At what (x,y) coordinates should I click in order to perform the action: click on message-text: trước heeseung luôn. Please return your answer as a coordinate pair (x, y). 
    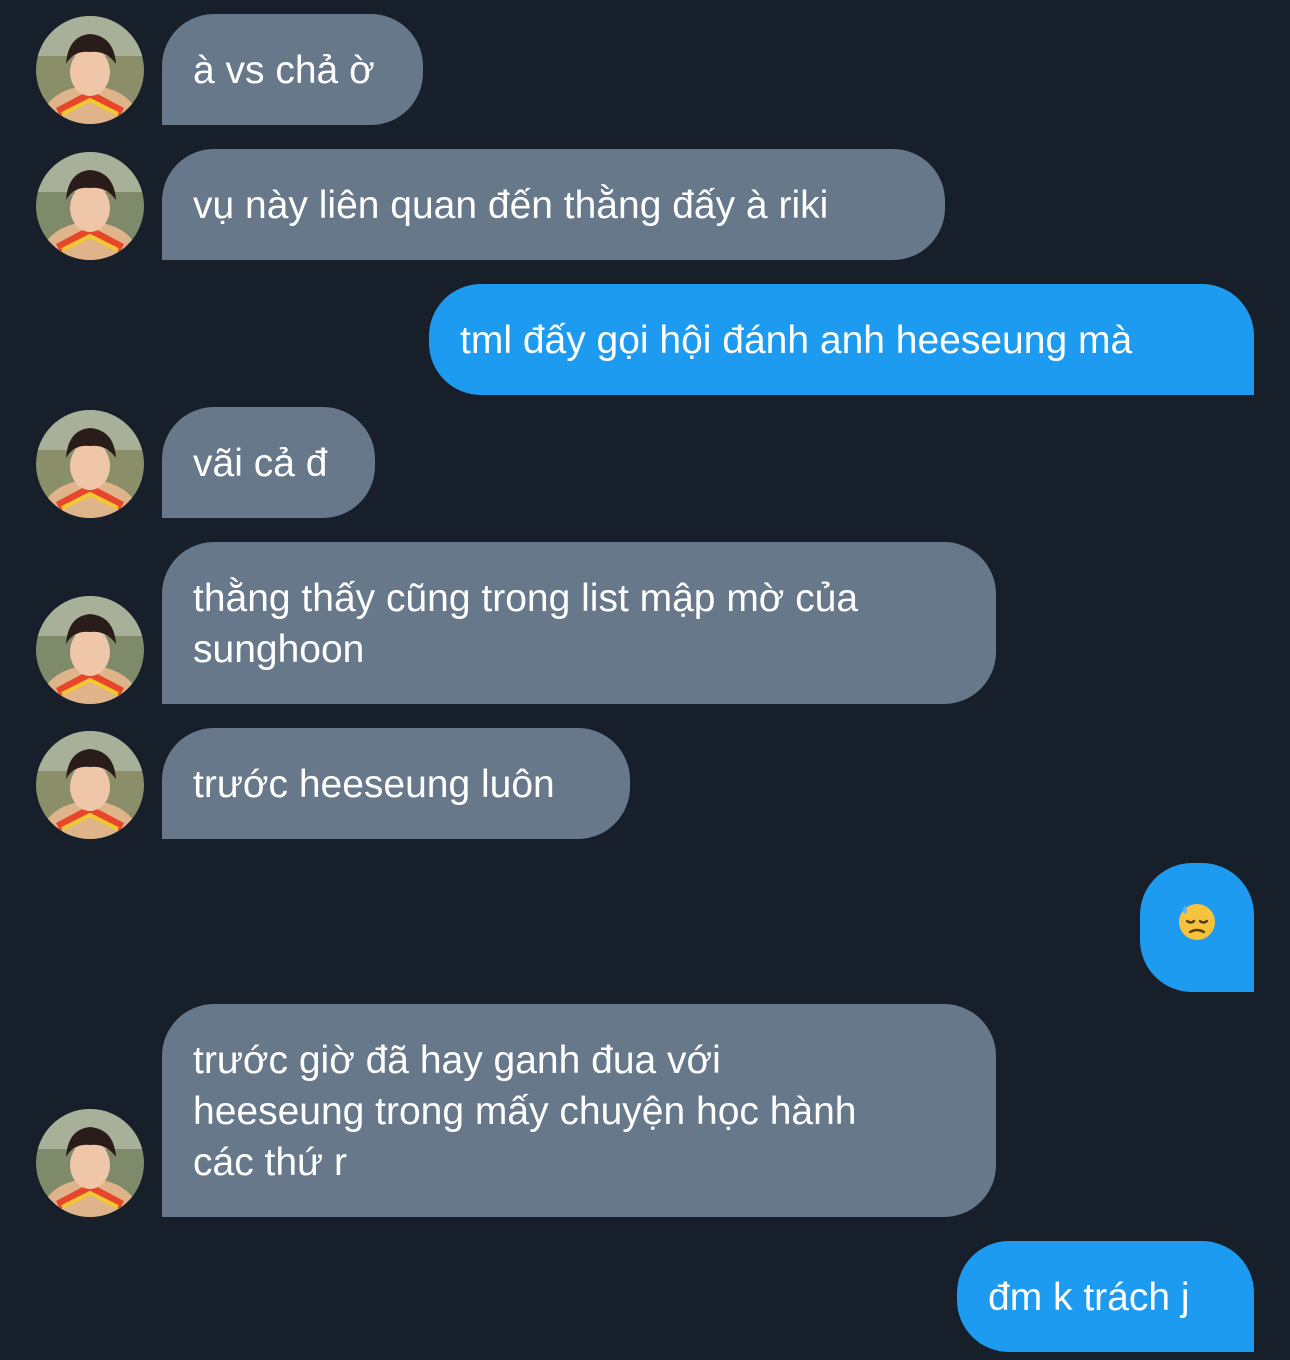
    Looking at the image, I should click on (374, 784).